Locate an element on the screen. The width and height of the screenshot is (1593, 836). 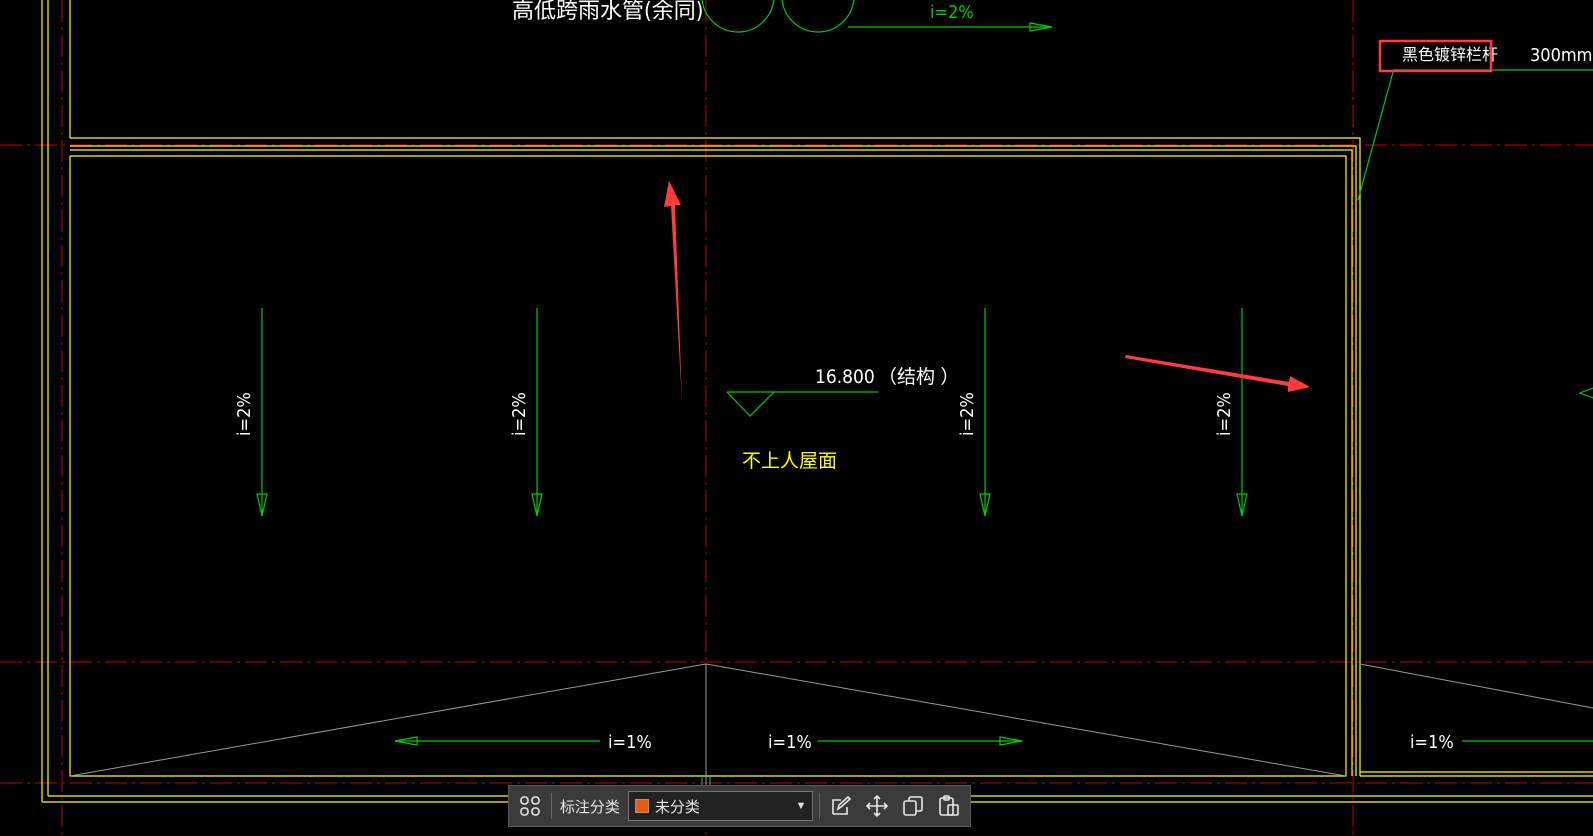
copy-button is located at coordinates (913, 806).